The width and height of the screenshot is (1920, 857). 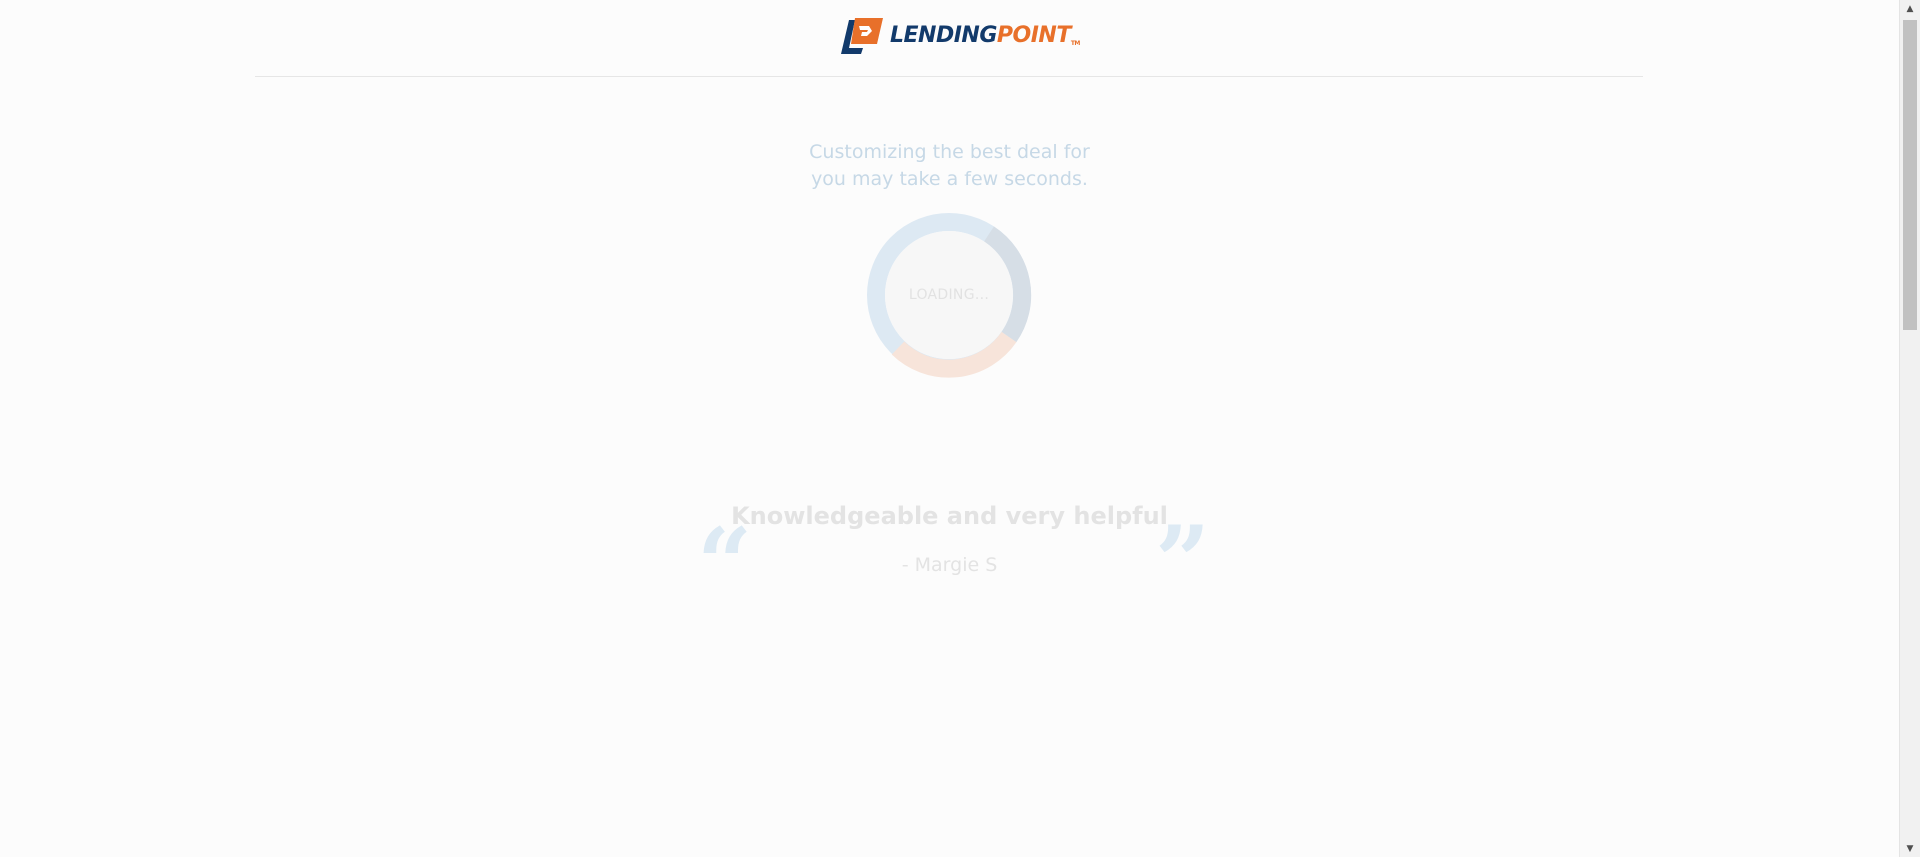 I want to click on lendingpoint-logo: LENDINGPOINTTM, so click(x=959, y=36).